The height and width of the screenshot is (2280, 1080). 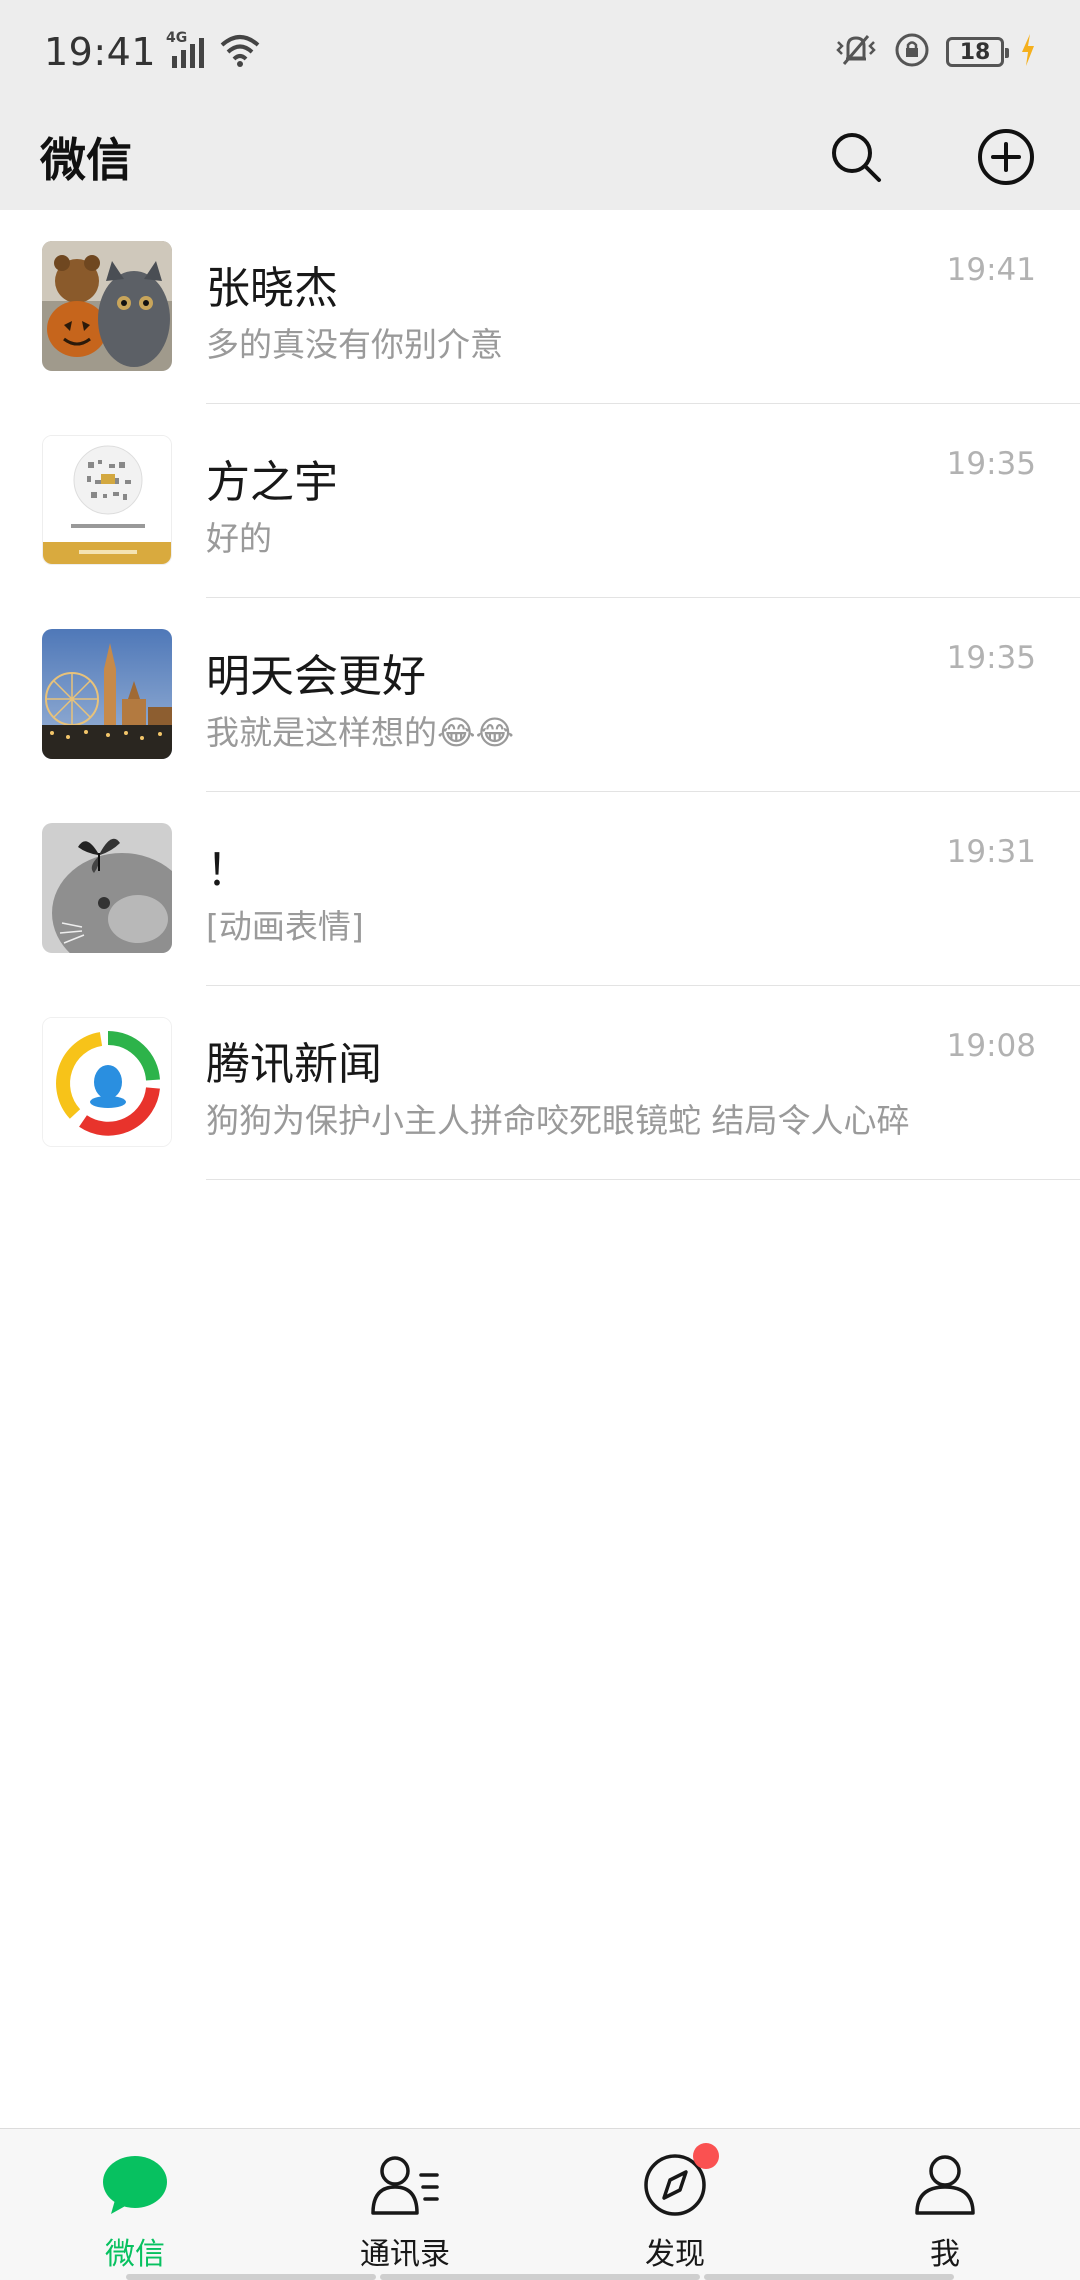 What do you see at coordinates (107, 1082) in the screenshot?
I see `tencent-news-logo` at bounding box center [107, 1082].